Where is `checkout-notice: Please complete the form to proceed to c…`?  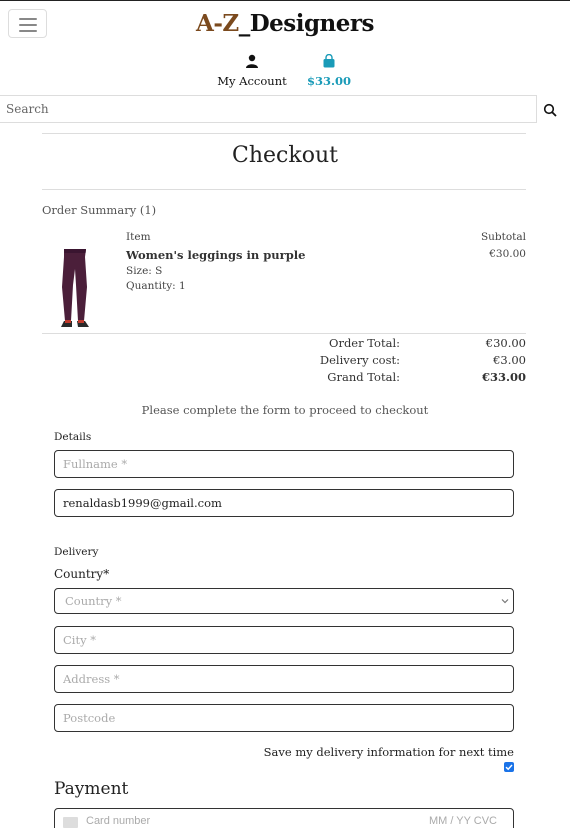
checkout-notice: Please complete the form to proceed to c… is located at coordinates (285, 410).